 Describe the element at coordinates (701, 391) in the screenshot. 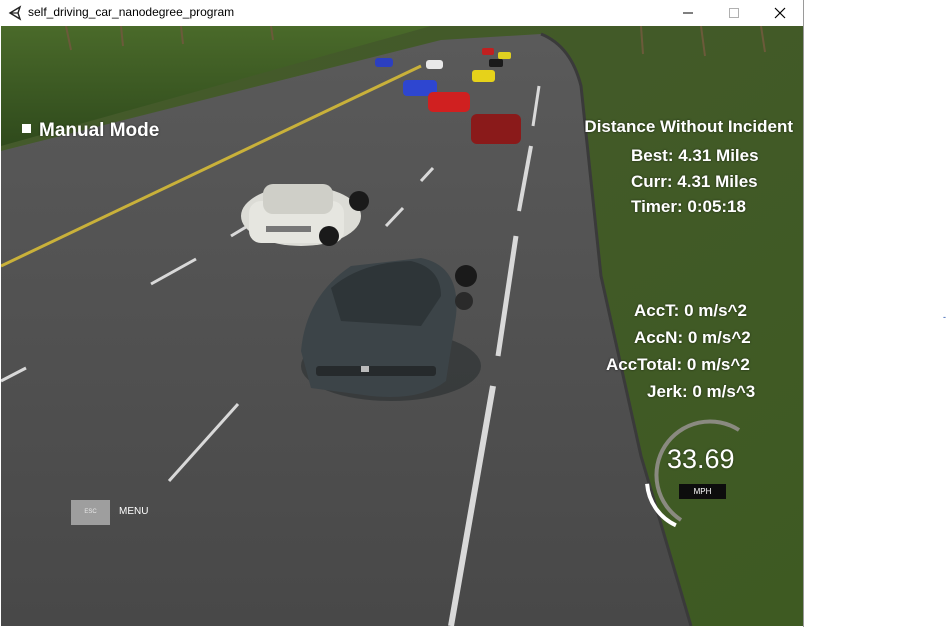

I see `jerk: Jerk: 0 m/s^3` at that location.